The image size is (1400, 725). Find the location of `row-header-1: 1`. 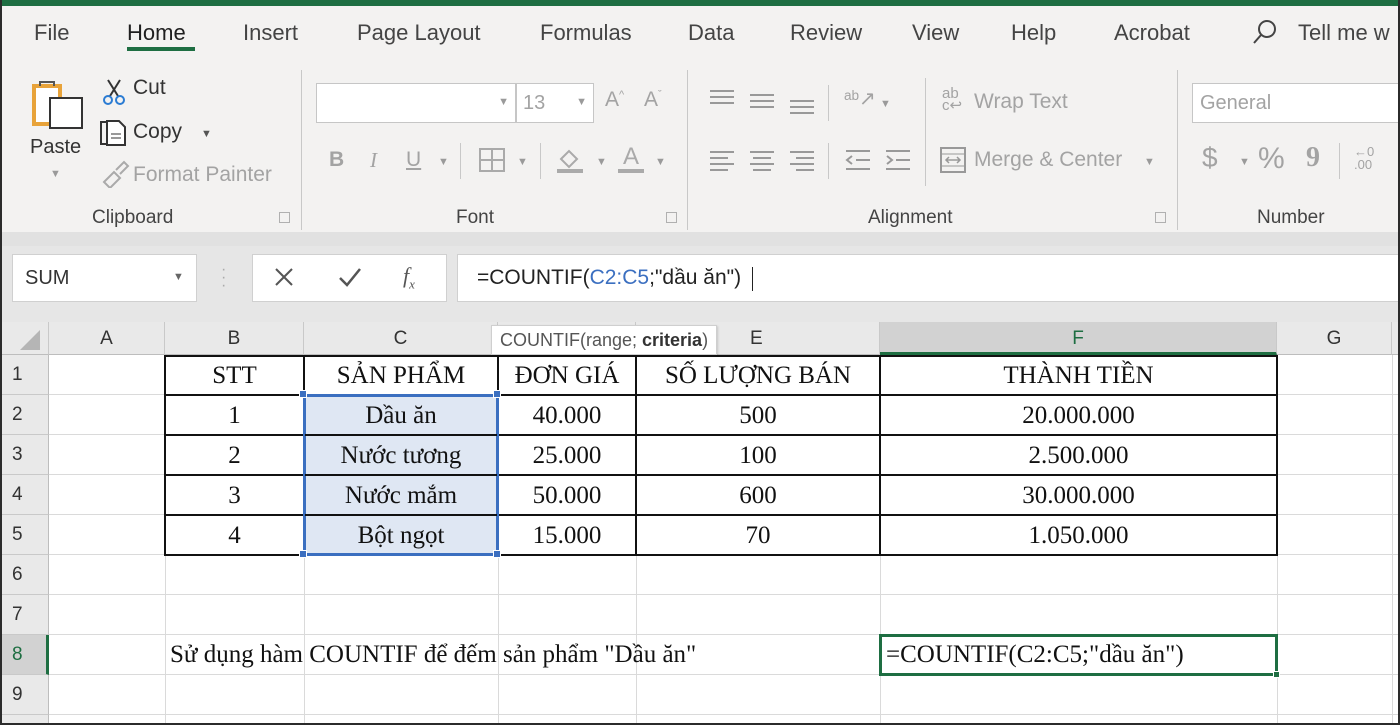

row-header-1: 1 is located at coordinates (25, 375).